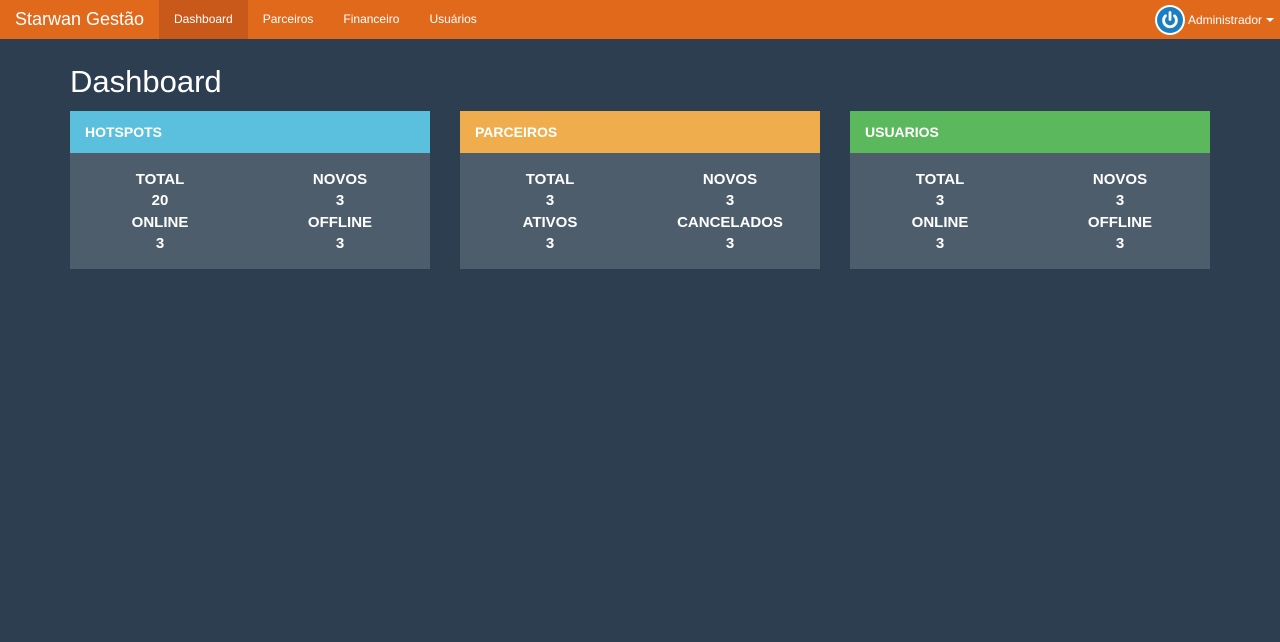  What do you see at coordinates (203, 19) in the screenshot?
I see `nav-item-dashboard: Dashboard` at bounding box center [203, 19].